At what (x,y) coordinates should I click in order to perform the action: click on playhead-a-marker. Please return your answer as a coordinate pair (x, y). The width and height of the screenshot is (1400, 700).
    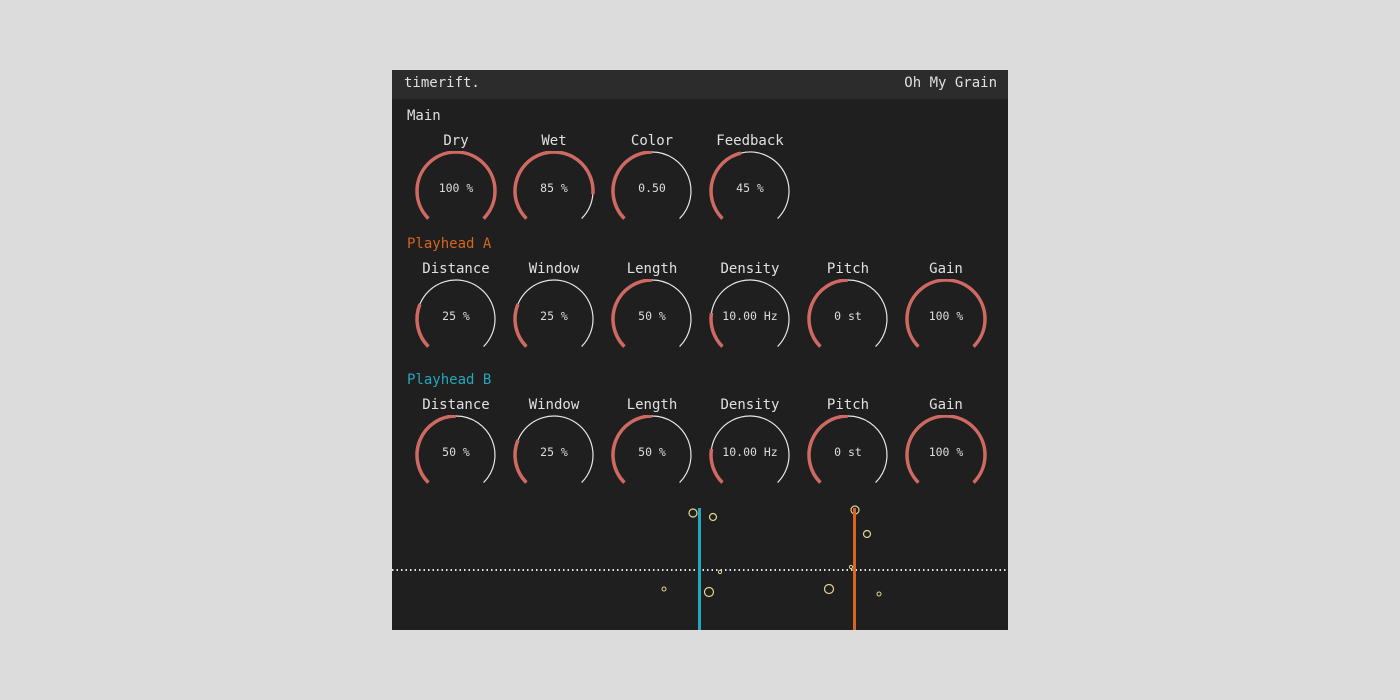
    Looking at the image, I should click on (854, 569).